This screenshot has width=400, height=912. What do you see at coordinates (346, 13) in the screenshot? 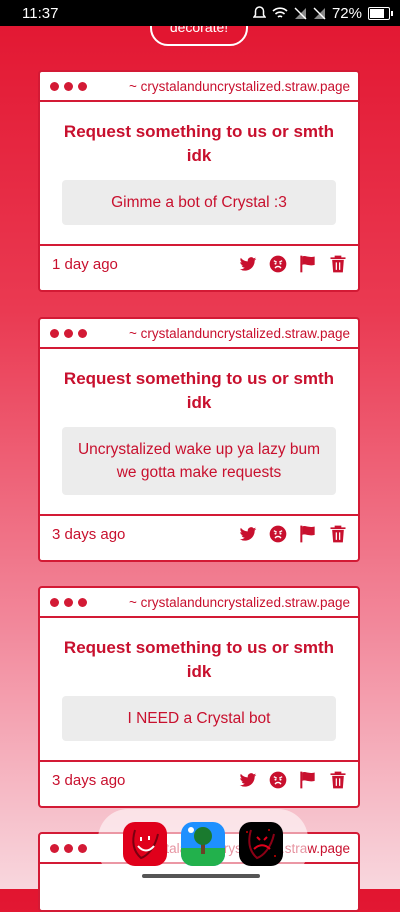
I see `battery-percent: 72%` at bounding box center [346, 13].